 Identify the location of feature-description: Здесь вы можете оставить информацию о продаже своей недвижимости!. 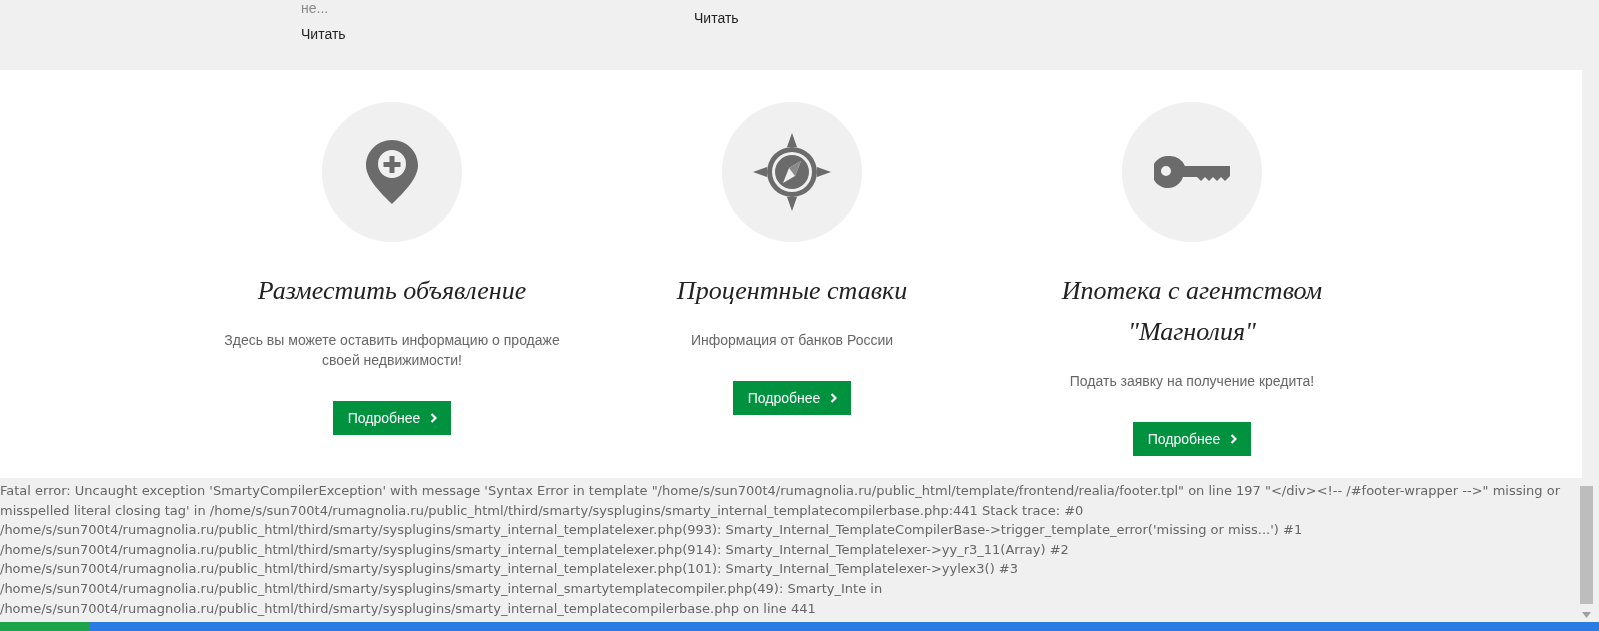
(392, 350).